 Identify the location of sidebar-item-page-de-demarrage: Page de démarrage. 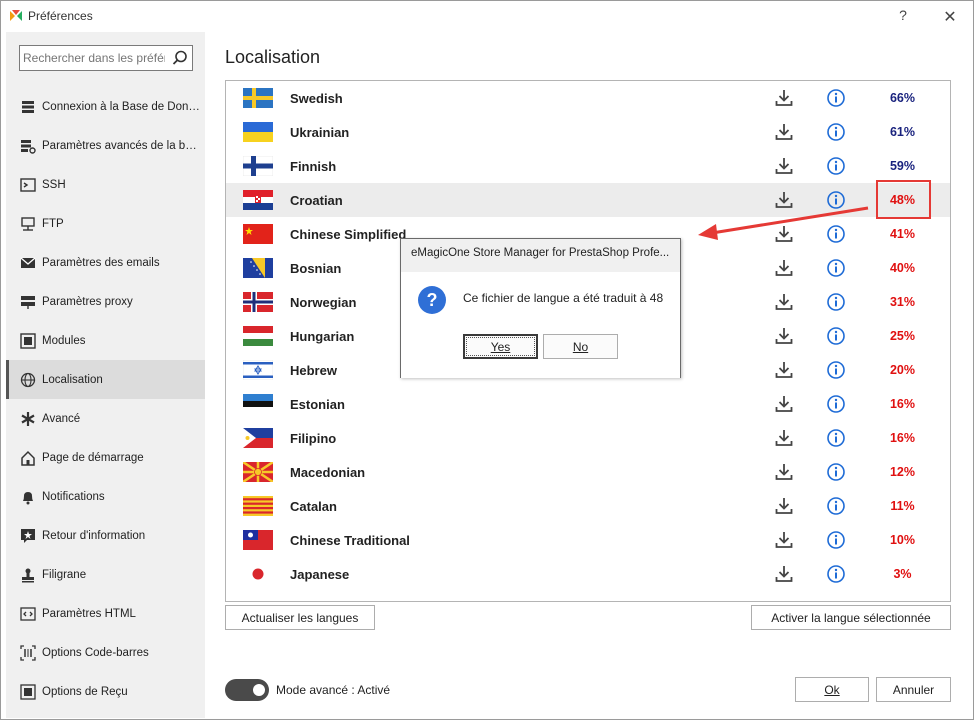
(105, 457).